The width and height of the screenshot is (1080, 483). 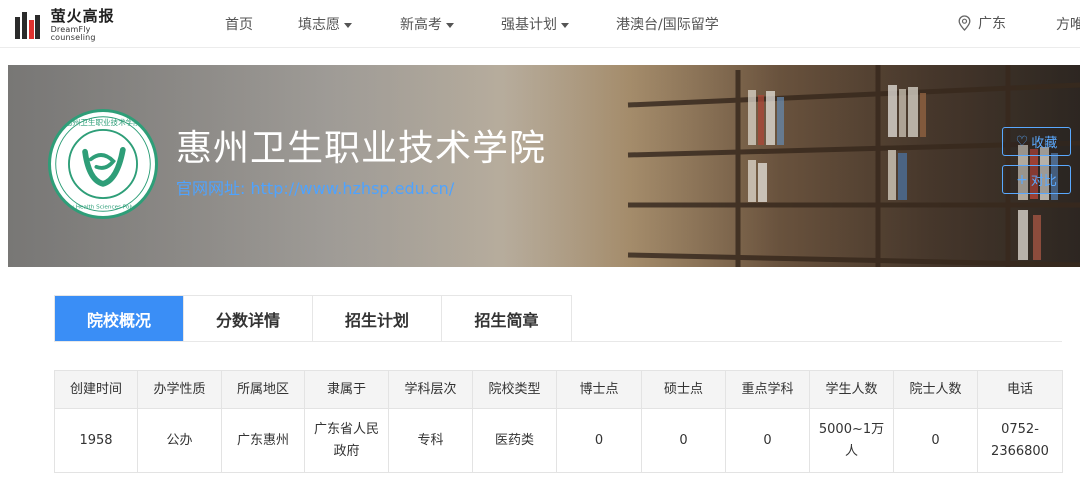 I want to click on logo-name: 萤火高报, so click(x=82, y=15).